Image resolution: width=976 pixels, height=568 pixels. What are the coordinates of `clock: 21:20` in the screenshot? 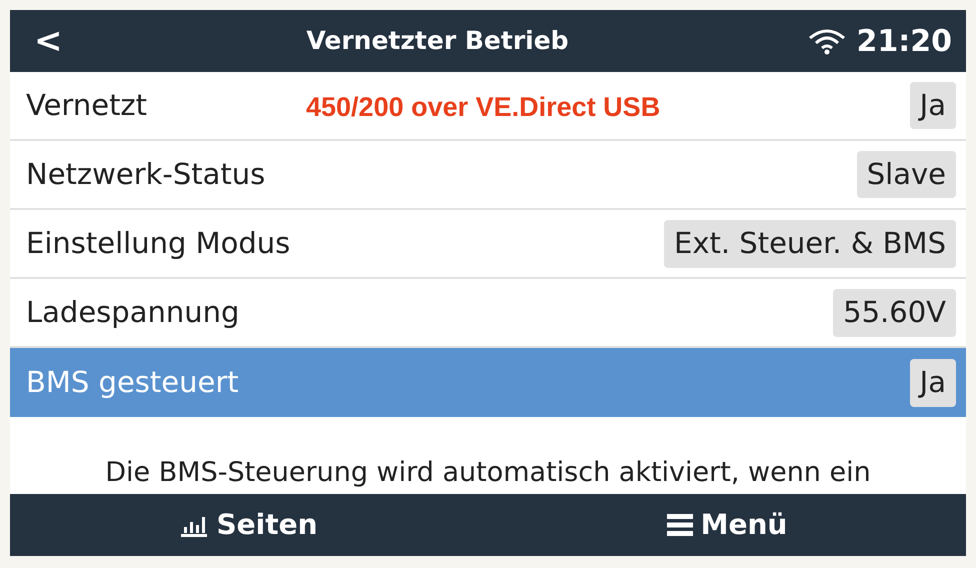 It's located at (904, 41).